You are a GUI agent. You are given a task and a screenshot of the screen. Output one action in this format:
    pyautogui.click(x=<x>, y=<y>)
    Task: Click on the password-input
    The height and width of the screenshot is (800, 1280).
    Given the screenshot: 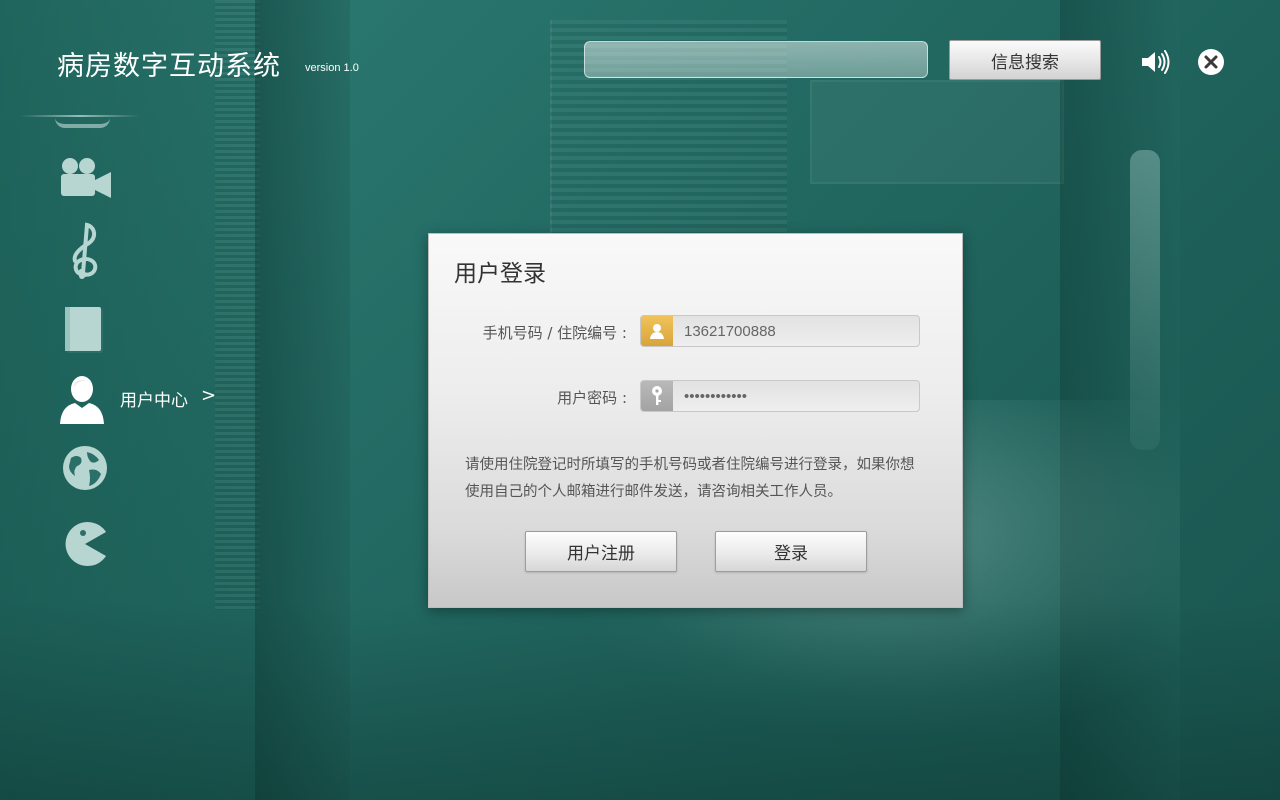 What is the action you would take?
    pyautogui.click(x=796, y=396)
    